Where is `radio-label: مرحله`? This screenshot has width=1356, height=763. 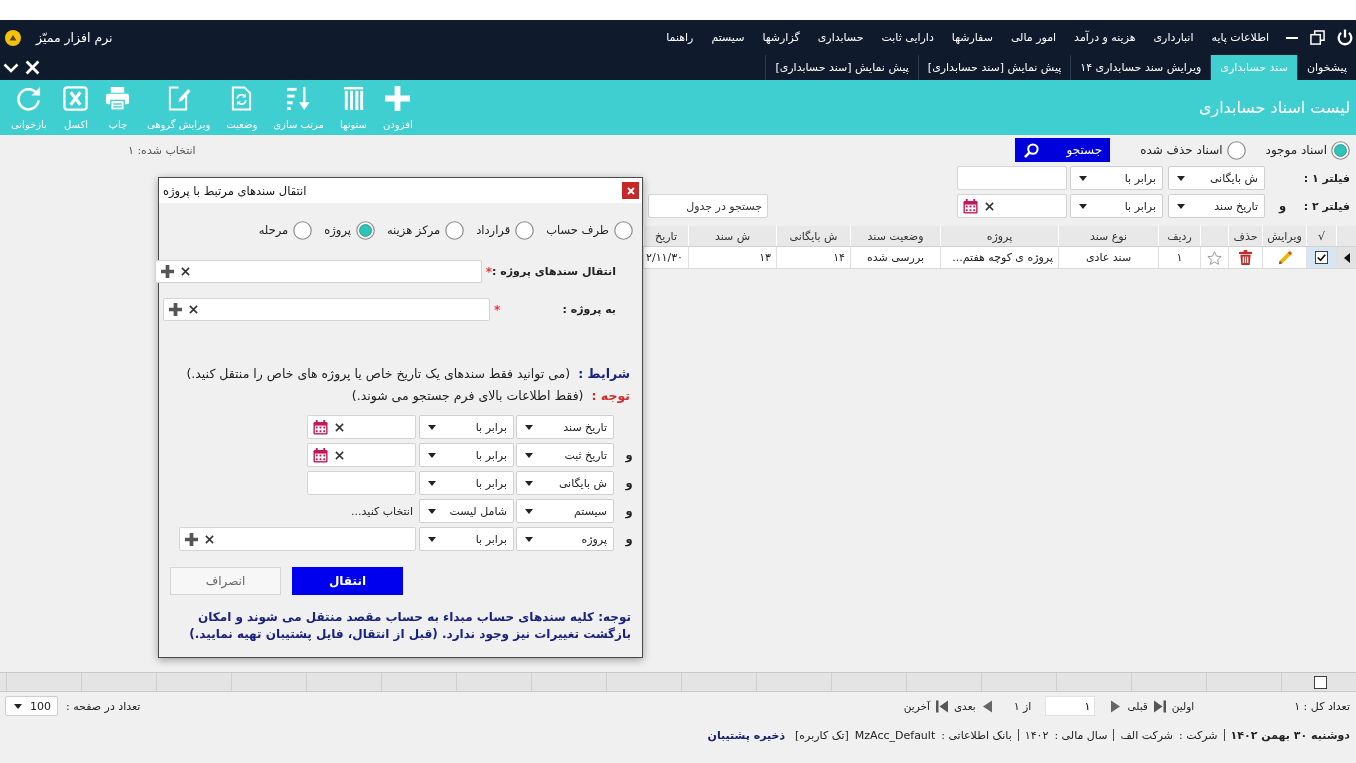
radio-label: مرحله is located at coordinates (273, 230).